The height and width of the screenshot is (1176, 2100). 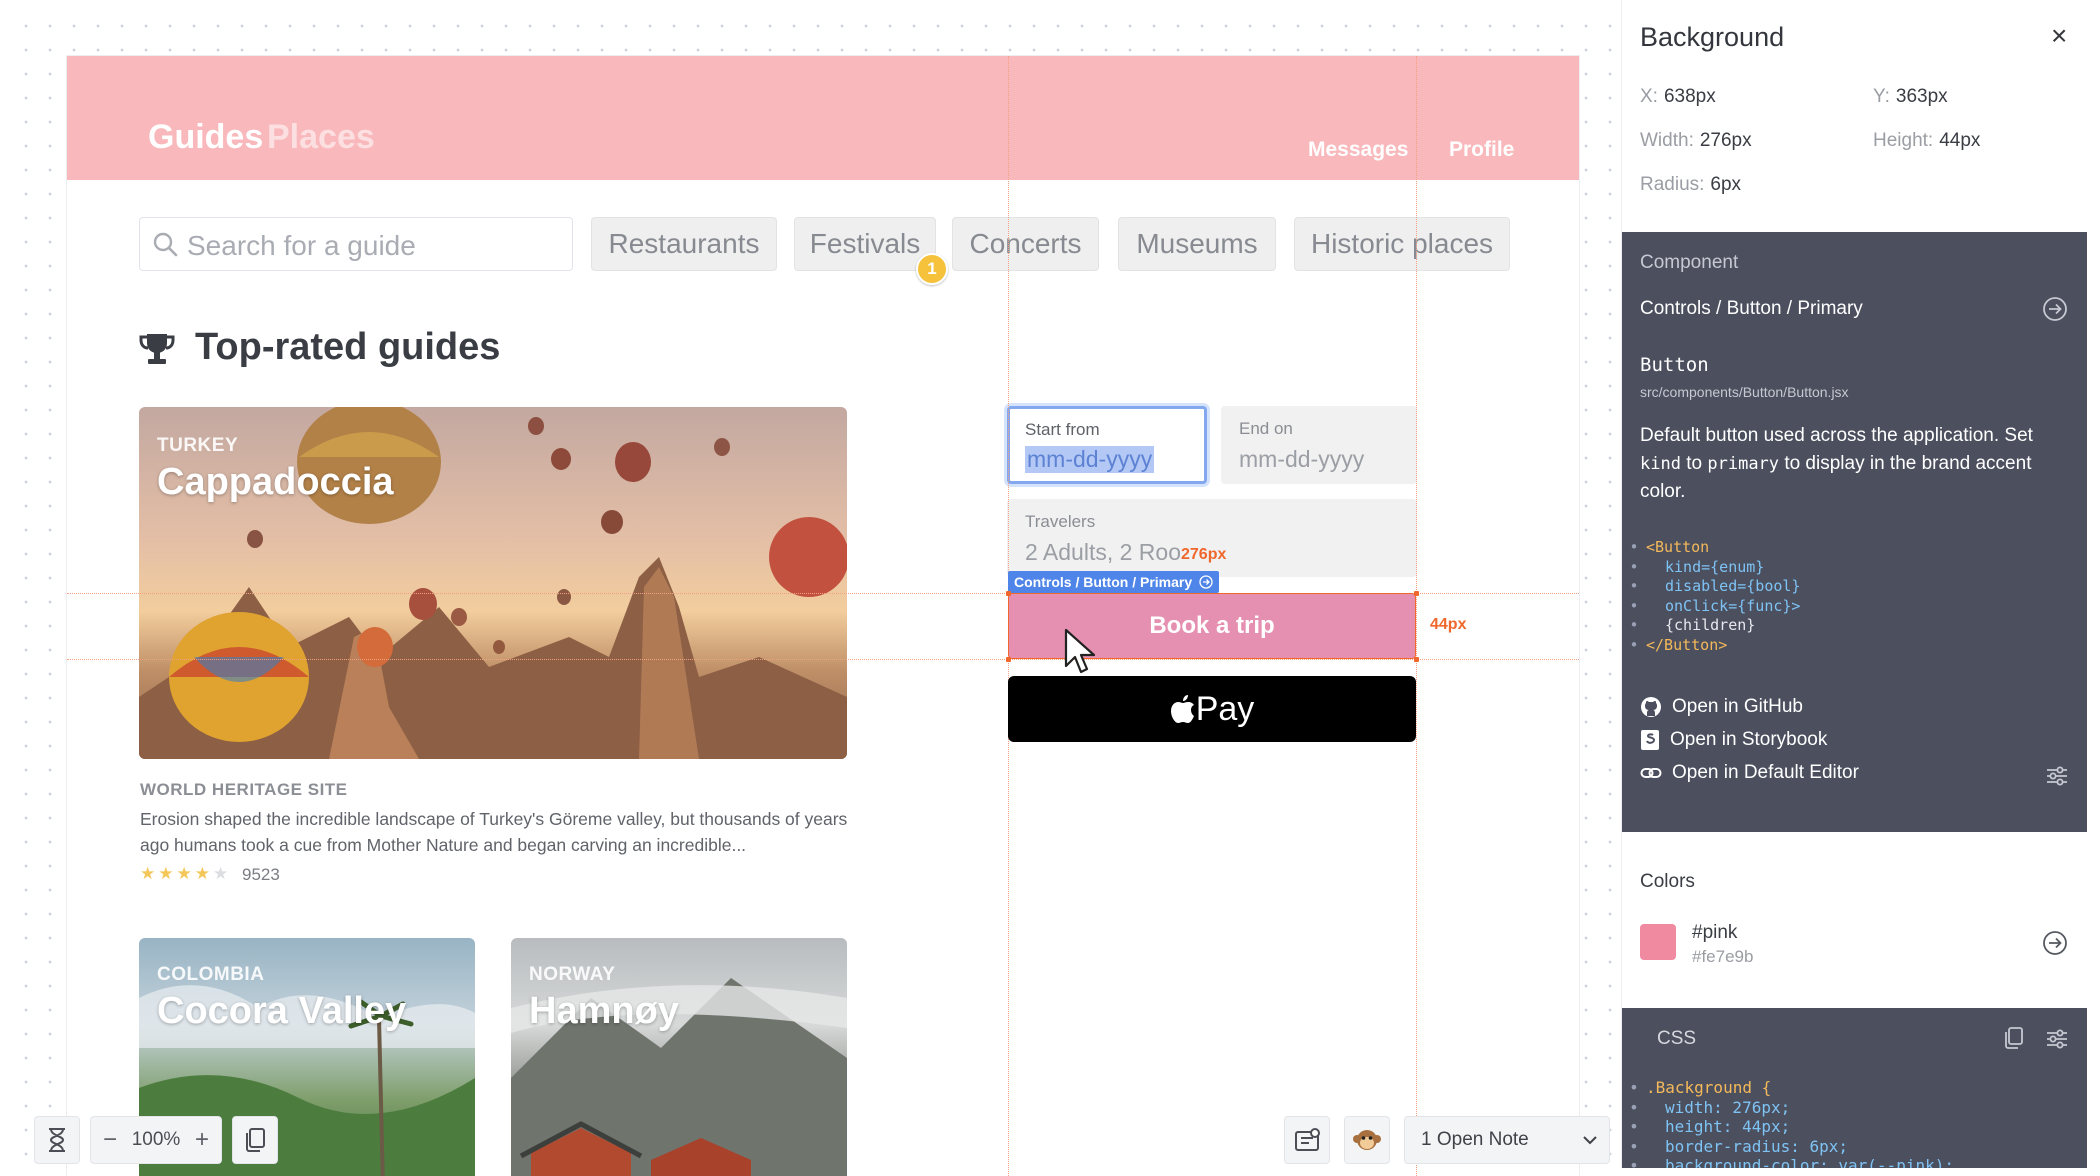 What do you see at coordinates (1757, 1146) in the screenshot?
I see `code-text: border-radius: 6px;` at bounding box center [1757, 1146].